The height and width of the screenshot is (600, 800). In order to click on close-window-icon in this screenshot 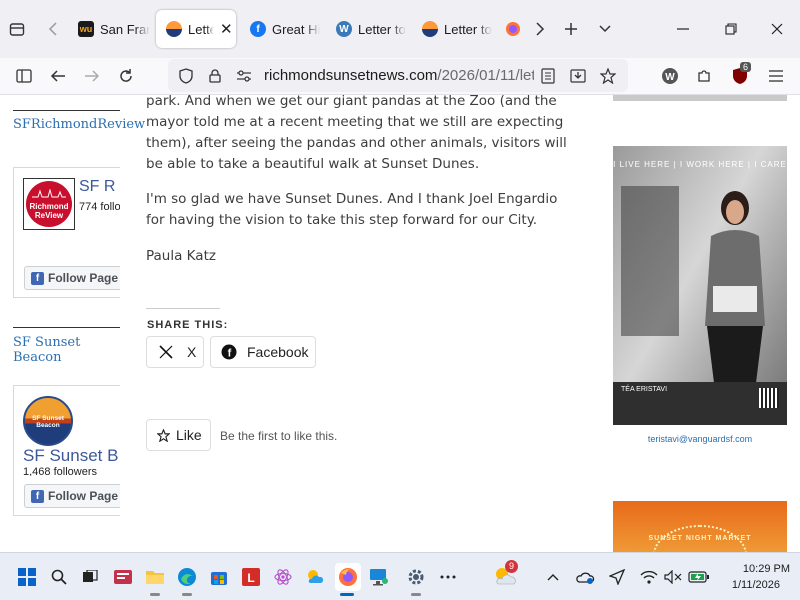, I will do `click(777, 29)`.